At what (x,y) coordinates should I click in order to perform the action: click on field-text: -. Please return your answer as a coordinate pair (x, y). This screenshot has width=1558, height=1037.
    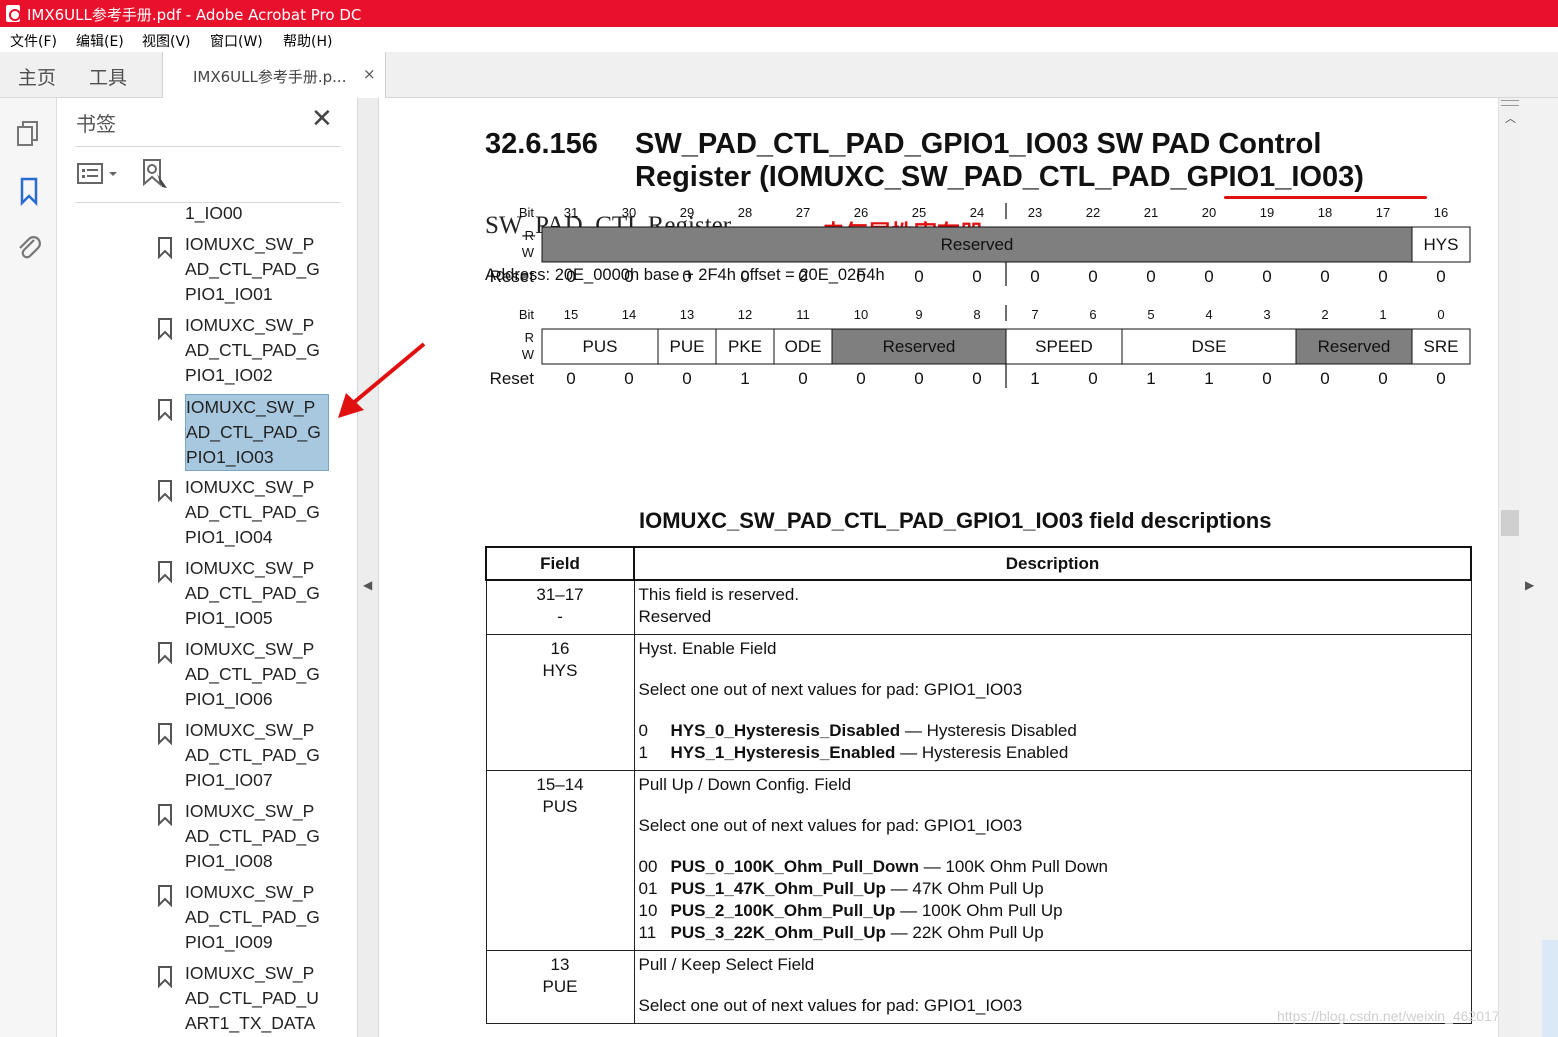
    Looking at the image, I should click on (560, 616).